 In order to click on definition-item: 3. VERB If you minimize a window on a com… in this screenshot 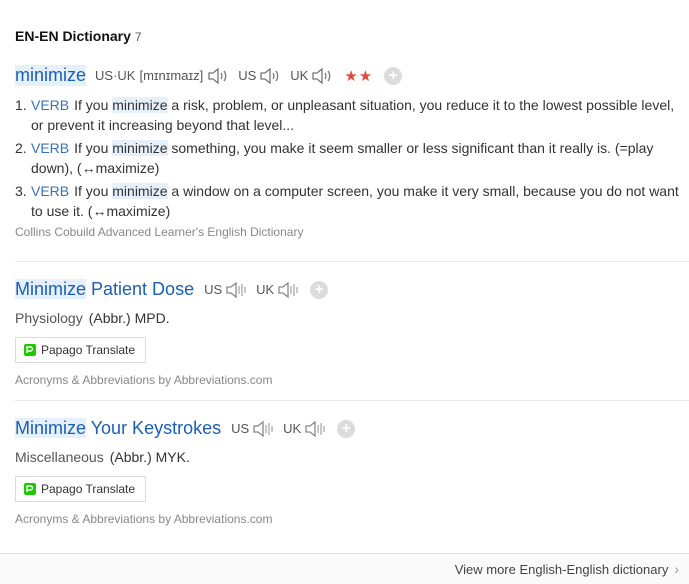, I will do `click(352, 201)`.